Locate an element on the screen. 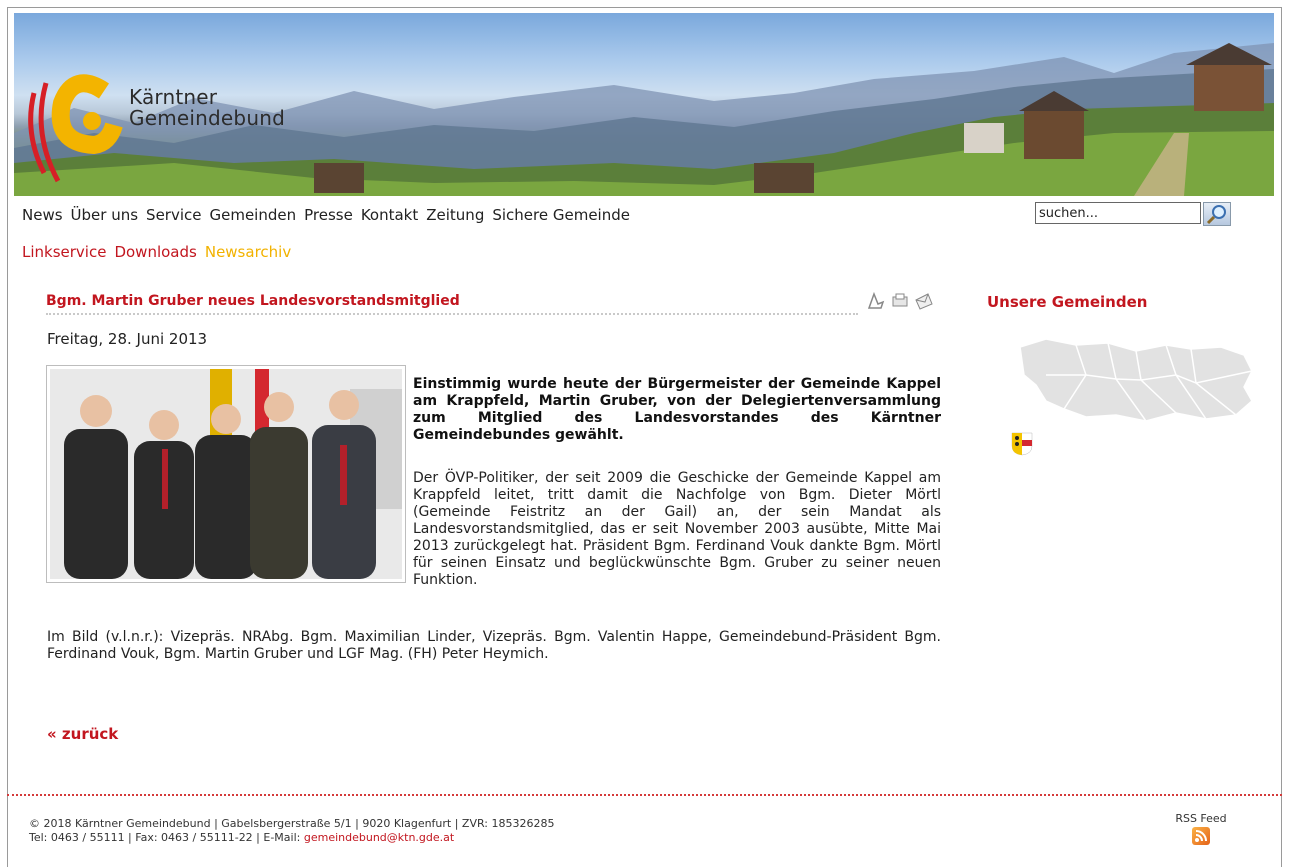 The height and width of the screenshot is (867, 1289). brand-line2: Gemeindebund is located at coordinates (207, 118).